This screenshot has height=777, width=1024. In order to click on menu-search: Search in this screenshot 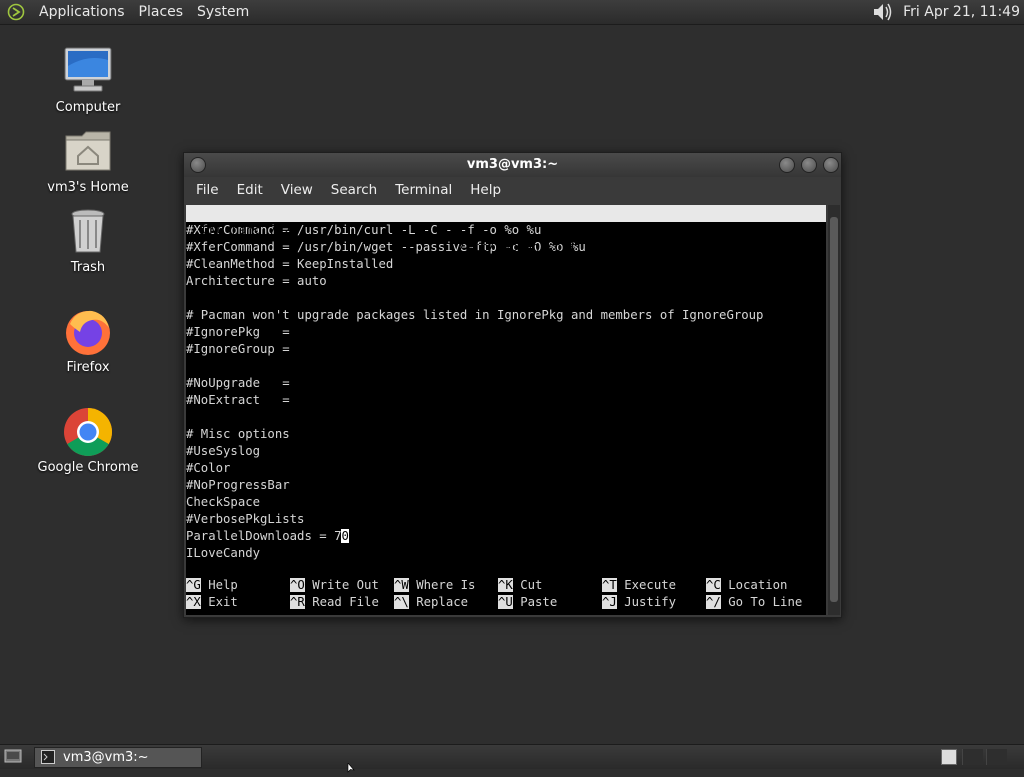, I will do `click(354, 190)`.